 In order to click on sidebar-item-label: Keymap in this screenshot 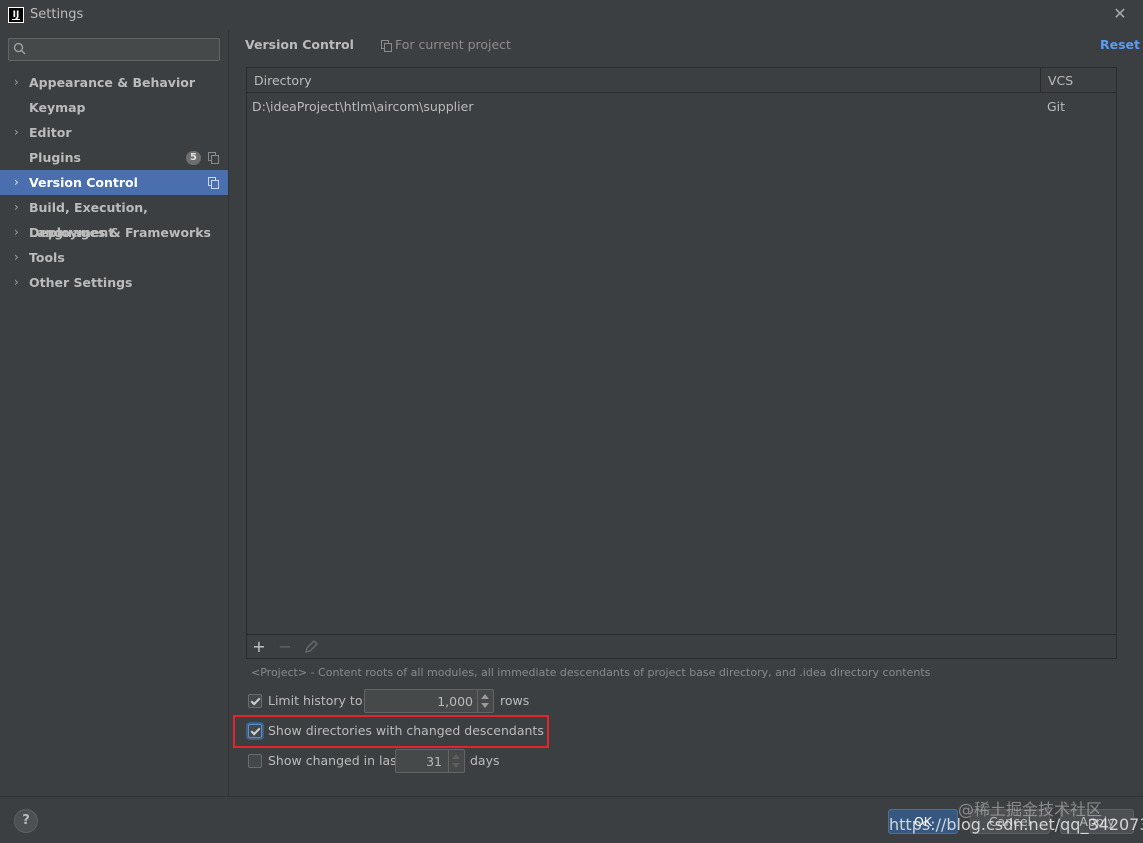, I will do `click(57, 107)`.